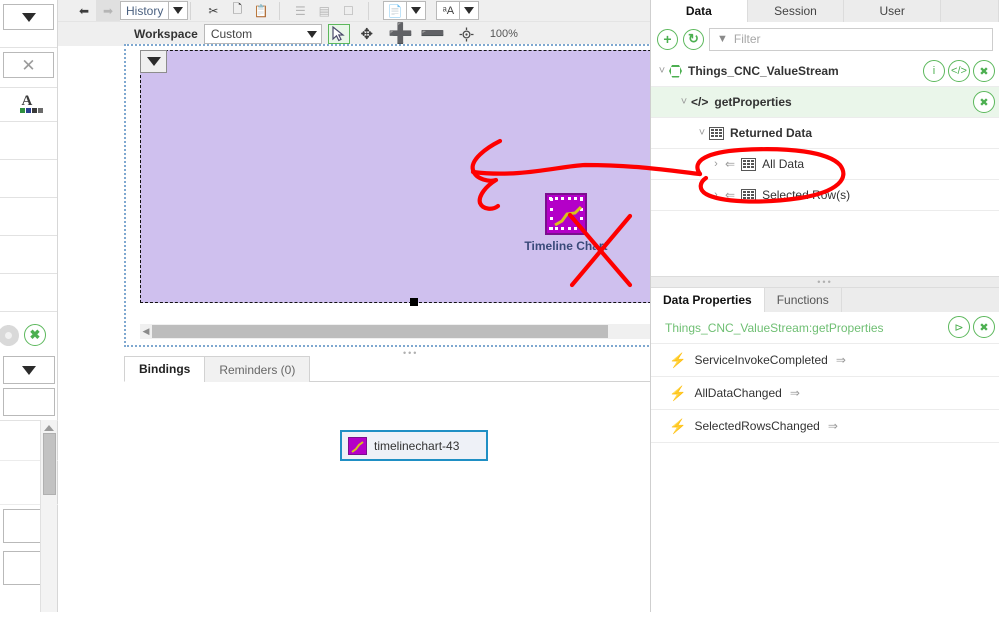  What do you see at coordinates (414, 302) in the screenshot?
I see `resize-handle-bottom` at bounding box center [414, 302].